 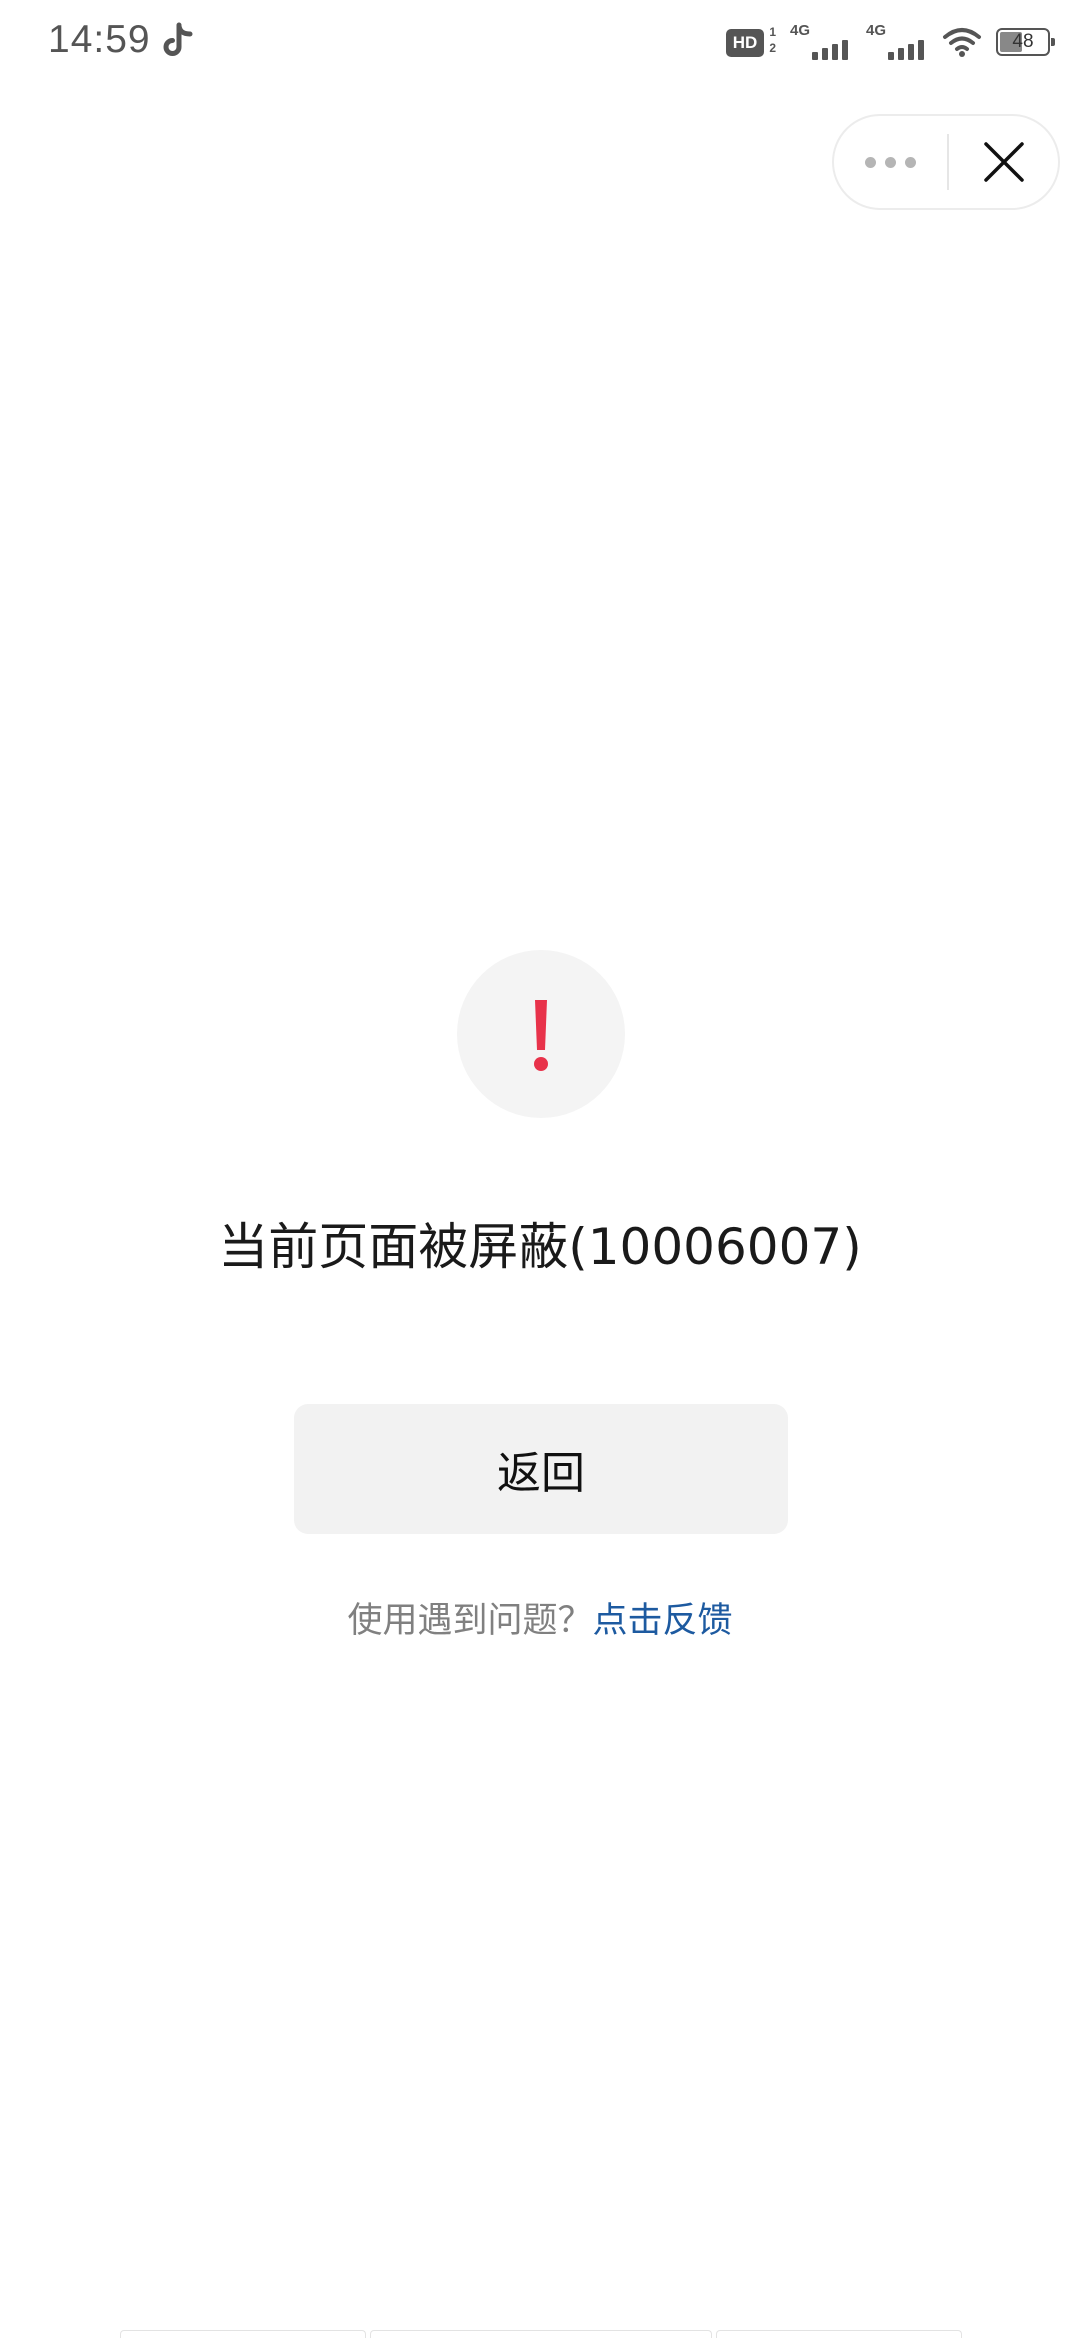 I want to click on hd-sub-top: 1, so click(x=772, y=32).